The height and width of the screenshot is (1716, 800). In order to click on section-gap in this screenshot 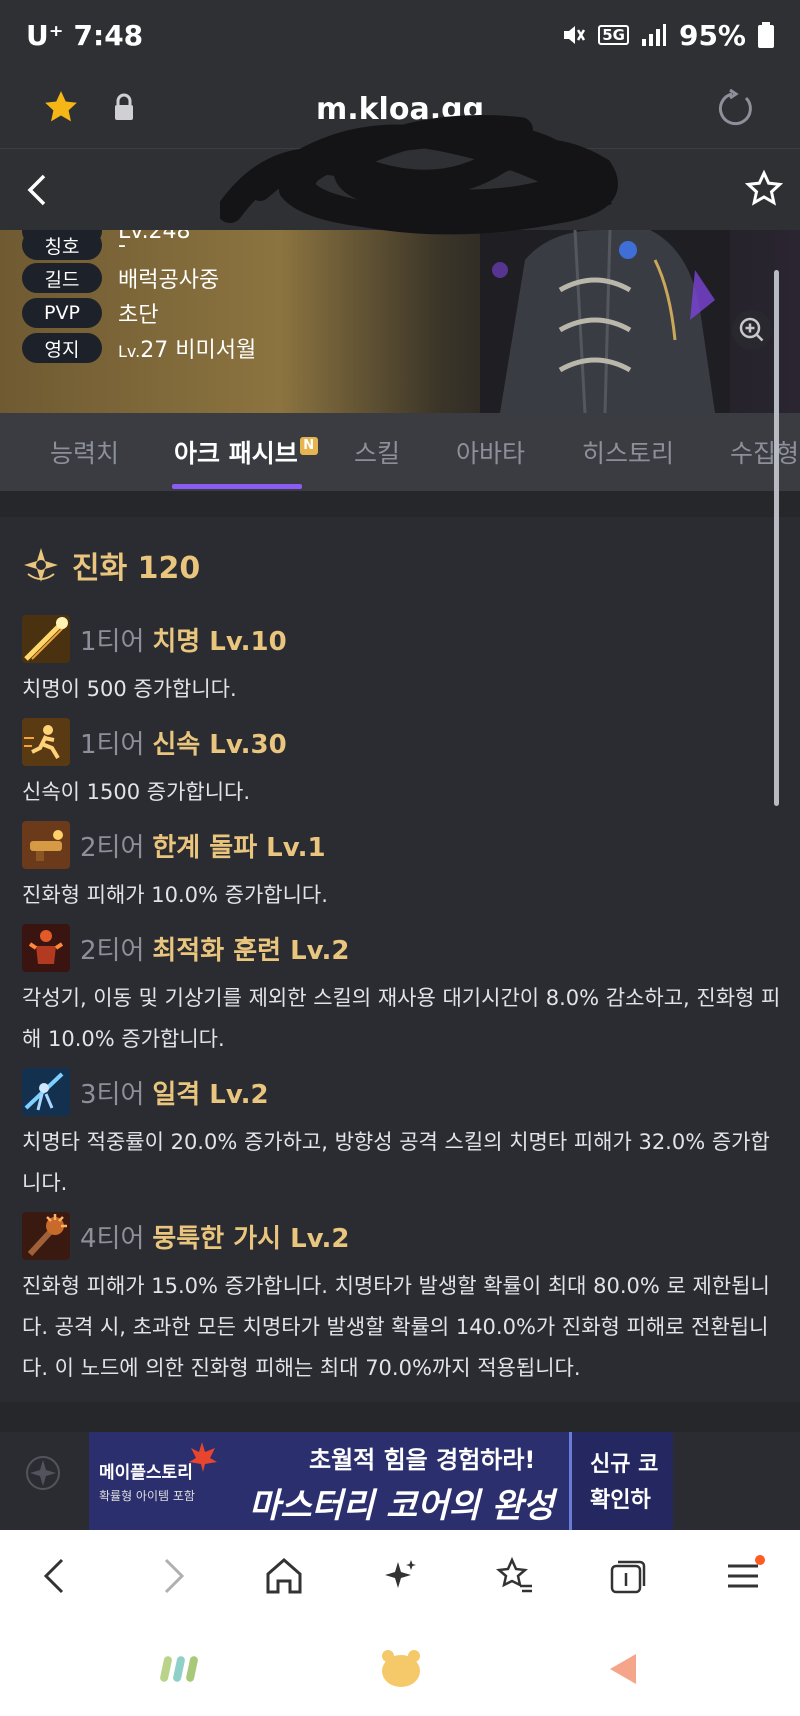, I will do `click(400, 504)`.